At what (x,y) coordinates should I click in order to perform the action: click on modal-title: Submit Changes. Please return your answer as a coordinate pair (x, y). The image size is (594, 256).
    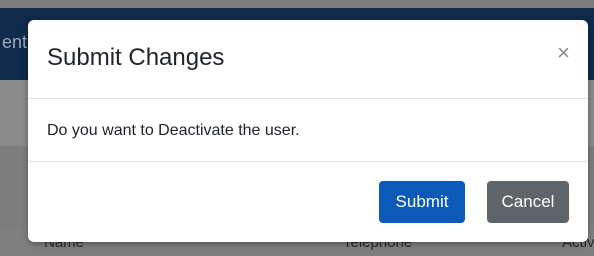
    Looking at the image, I should click on (136, 57).